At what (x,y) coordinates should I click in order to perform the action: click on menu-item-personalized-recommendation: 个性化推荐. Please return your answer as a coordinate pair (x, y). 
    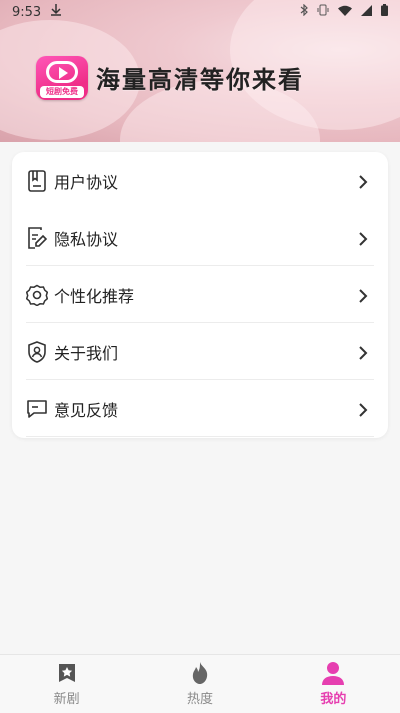
    Looking at the image, I should click on (200, 294).